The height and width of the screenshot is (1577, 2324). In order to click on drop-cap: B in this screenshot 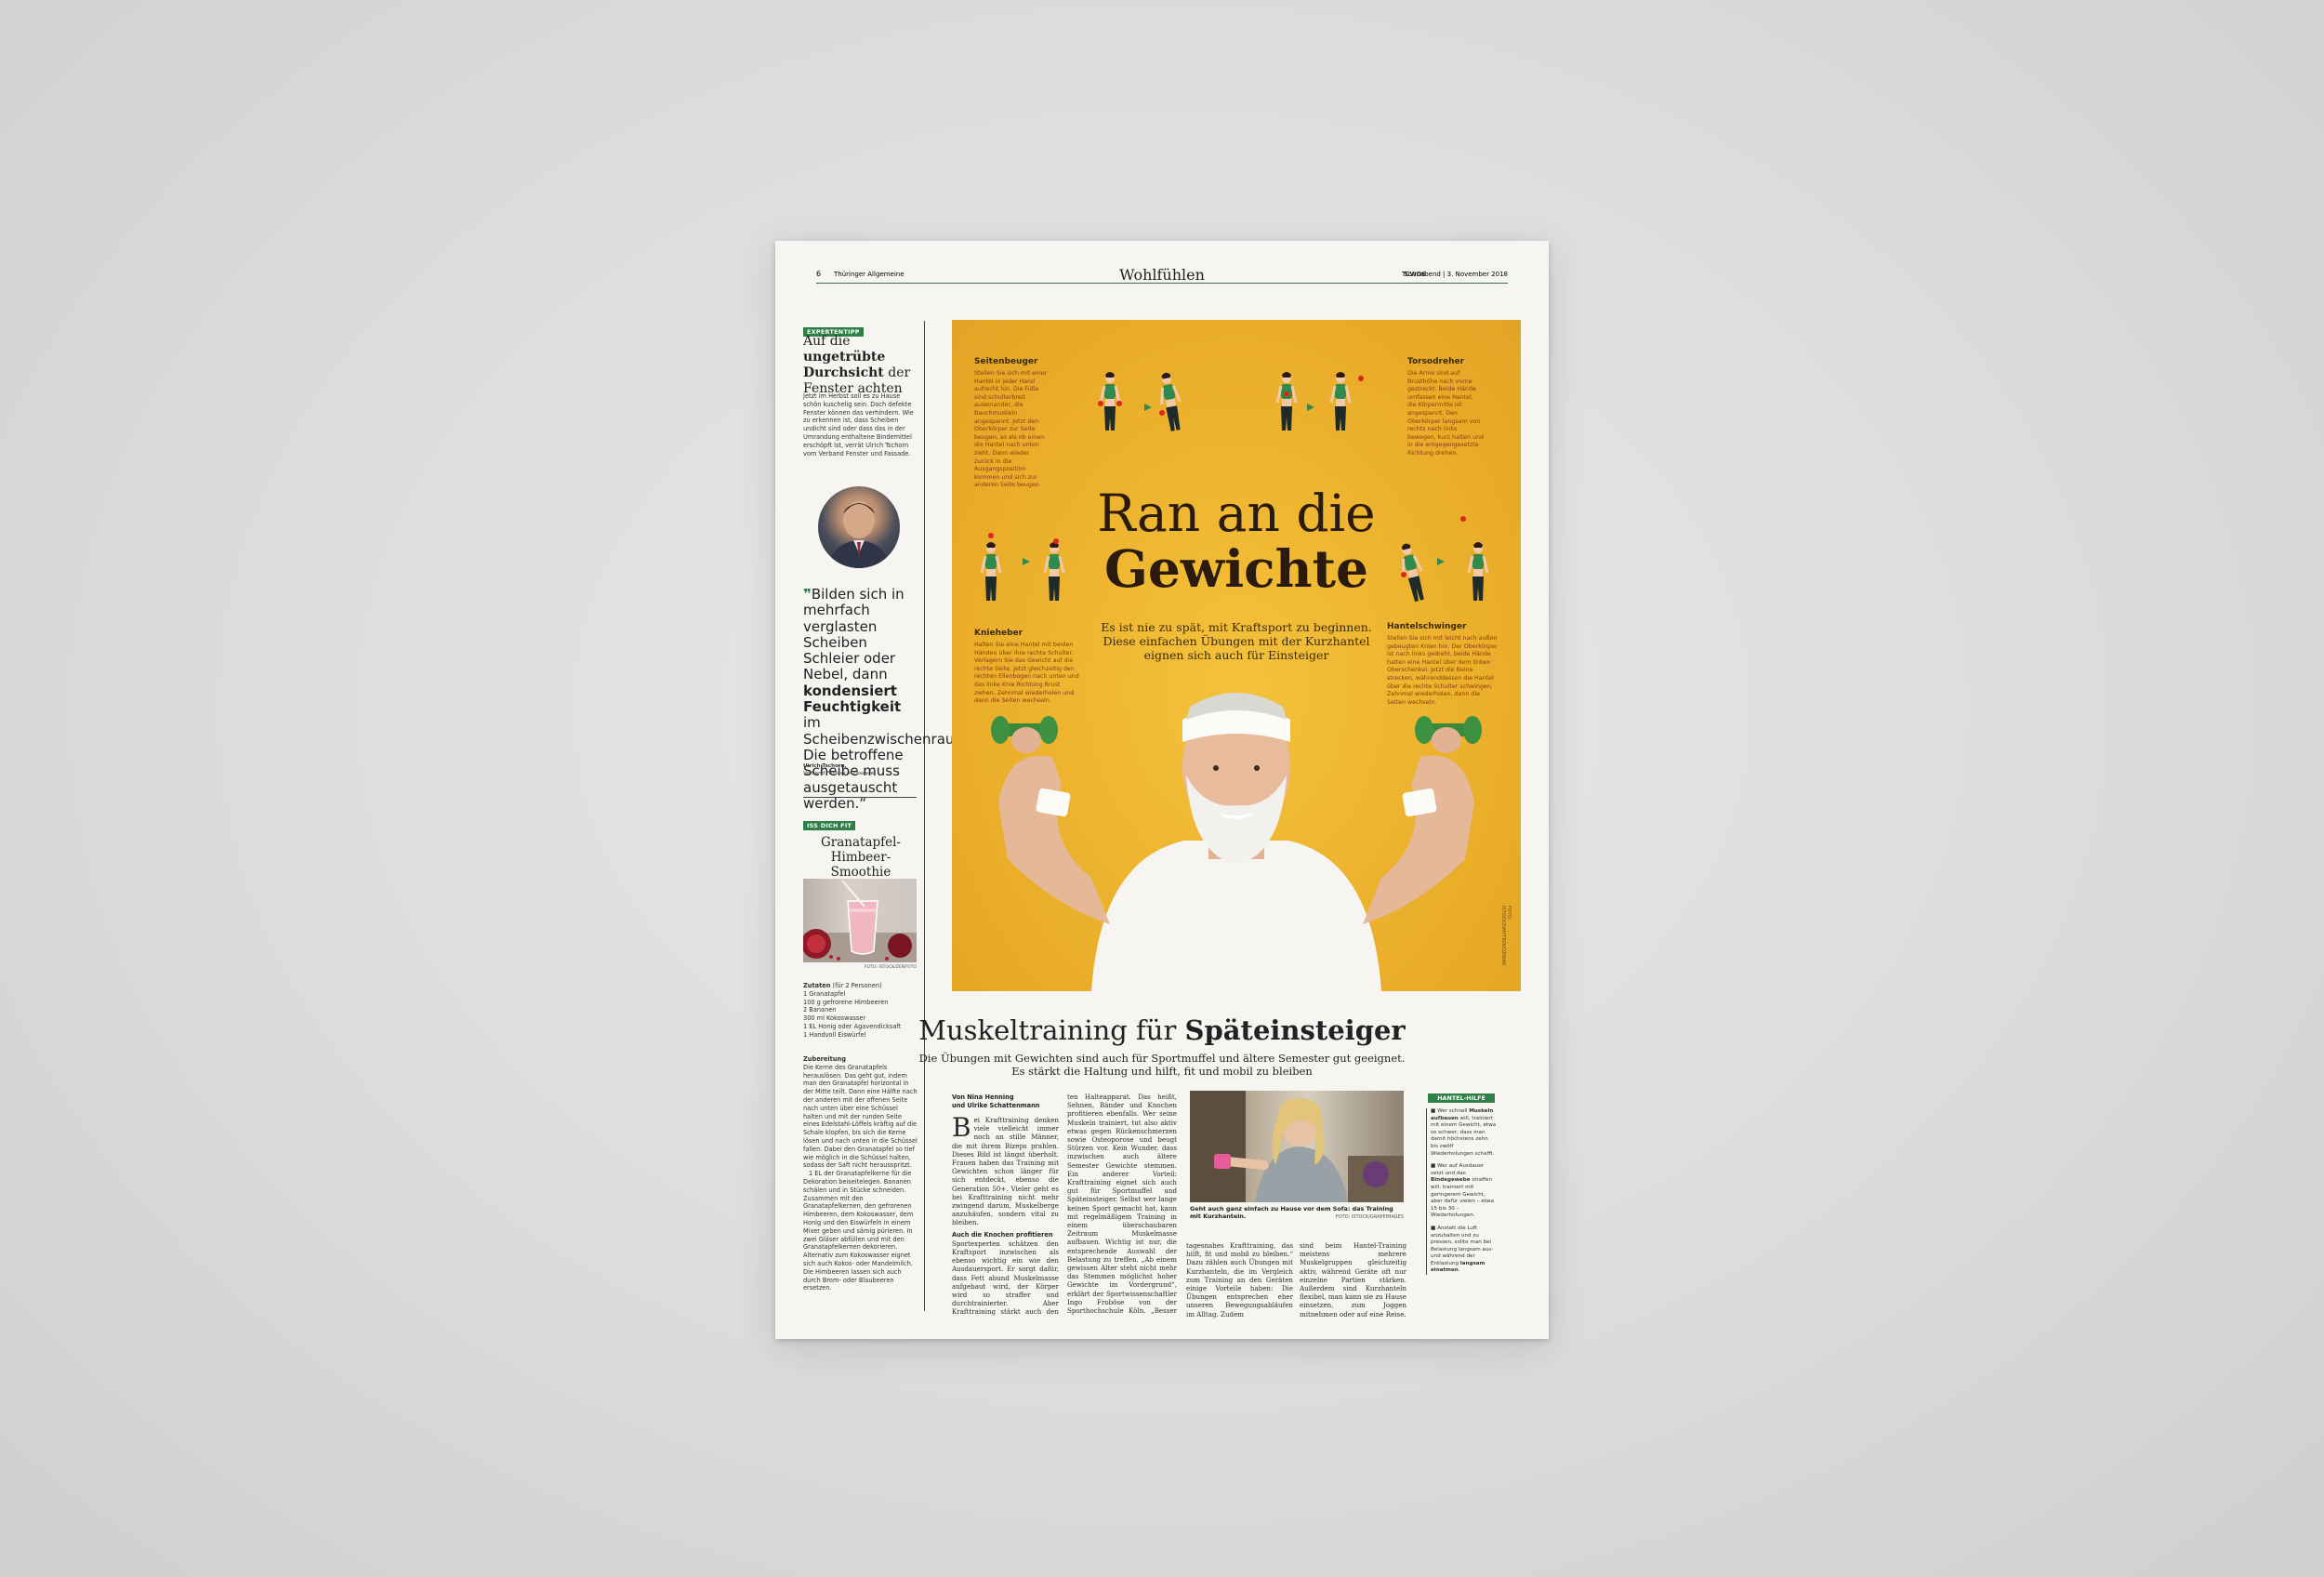, I will do `click(961, 1129)`.